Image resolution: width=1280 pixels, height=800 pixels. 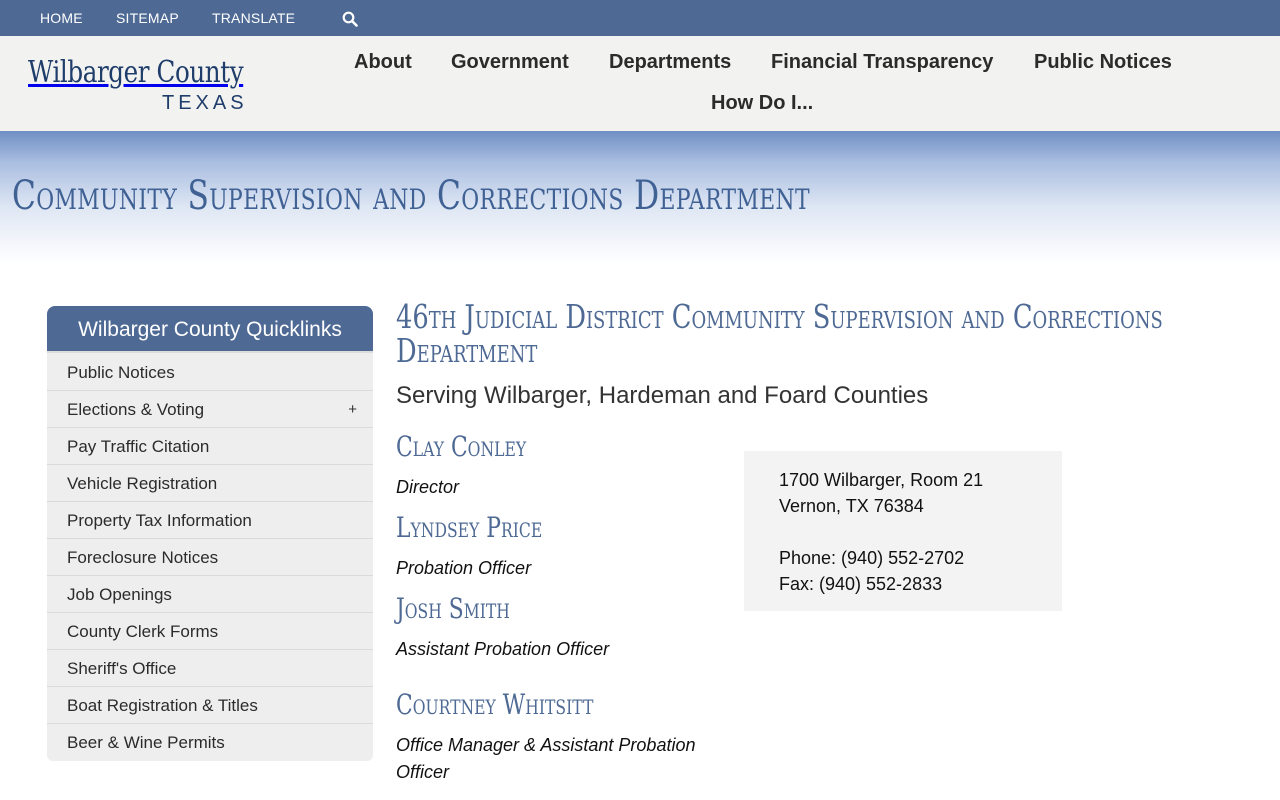 I want to click on county-logo: Wilbarger County TEXAS, so click(x=139, y=86).